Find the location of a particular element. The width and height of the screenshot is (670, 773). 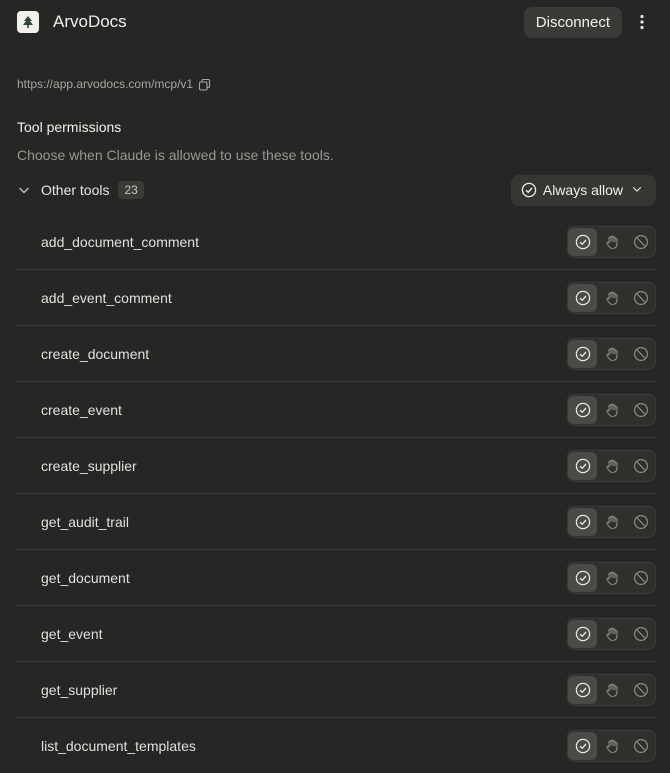

copy-icon is located at coordinates (205, 84).